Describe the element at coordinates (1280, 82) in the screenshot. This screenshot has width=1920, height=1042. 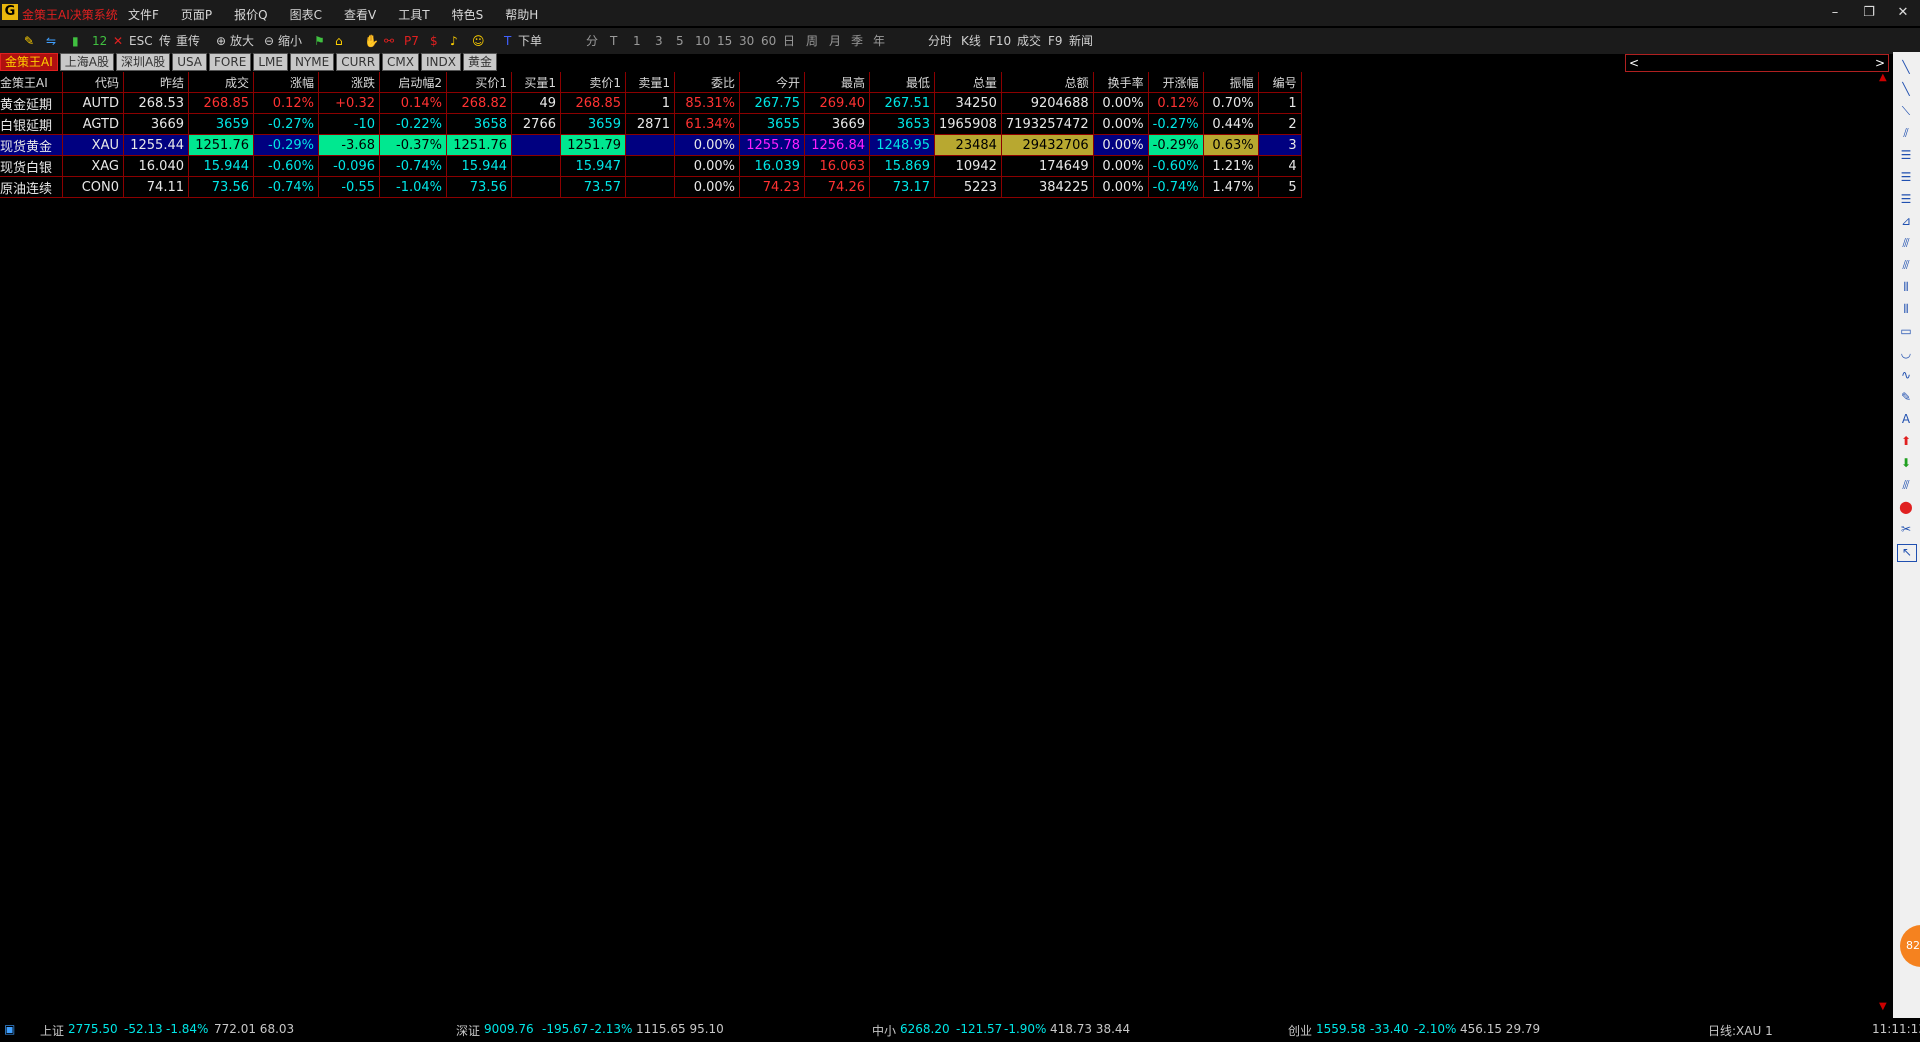
I see `column-header: 编号` at that location.